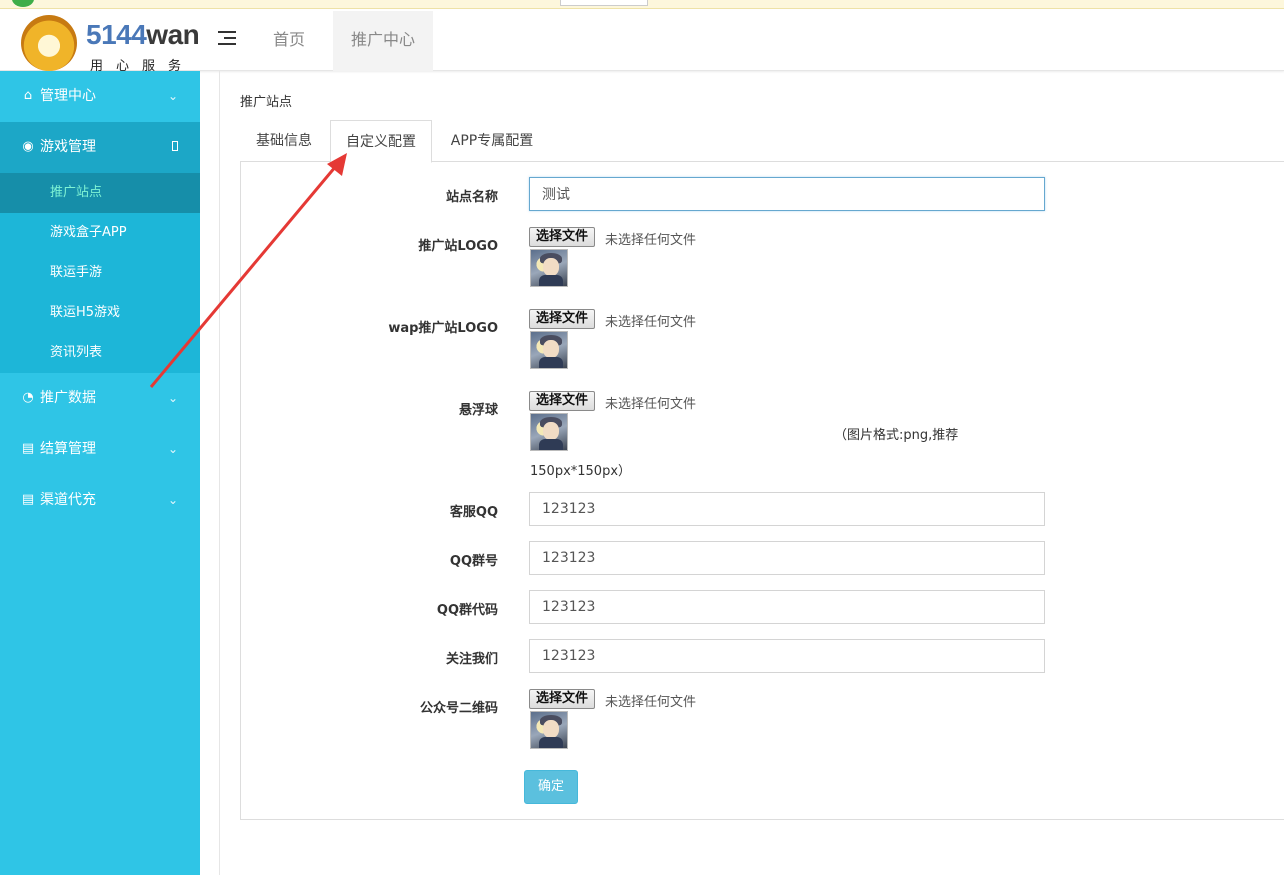 The height and width of the screenshot is (875, 1284). Describe the element at coordinates (787, 607) in the screenshot. I see `qq-group-code-input` at that location.